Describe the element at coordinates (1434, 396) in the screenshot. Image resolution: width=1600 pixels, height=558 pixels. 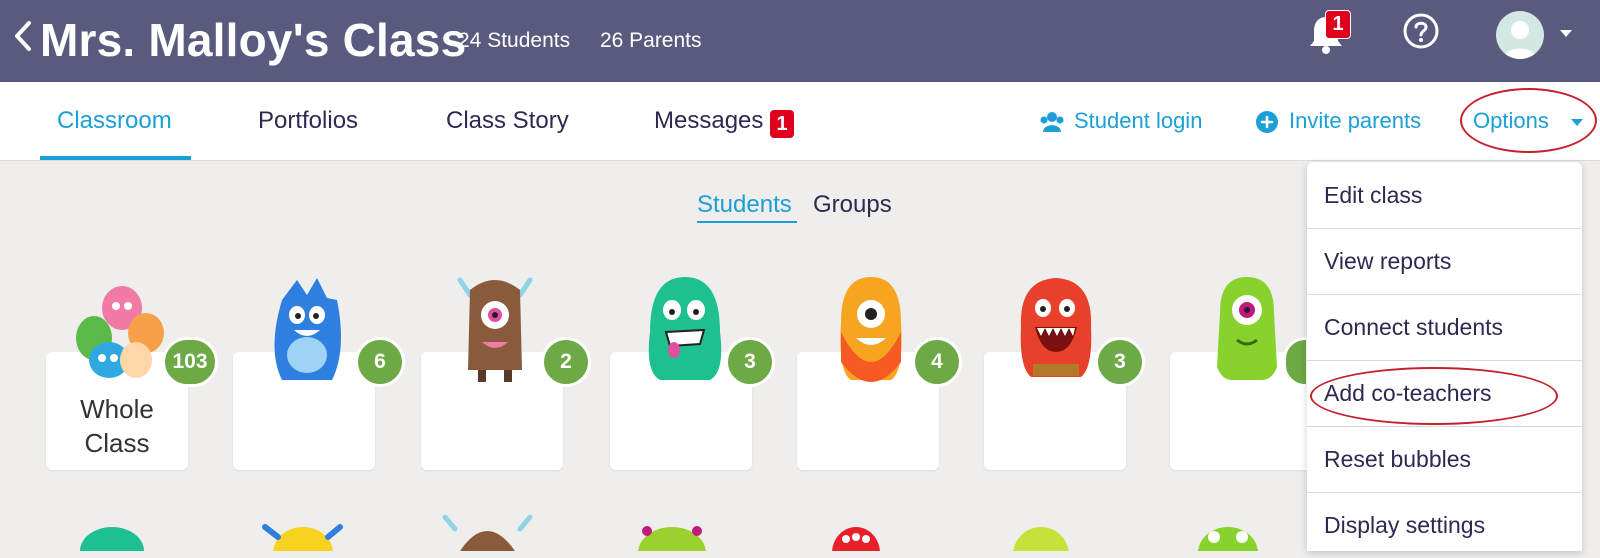
I see `annotation-circle-add-co-teachers` at that location.